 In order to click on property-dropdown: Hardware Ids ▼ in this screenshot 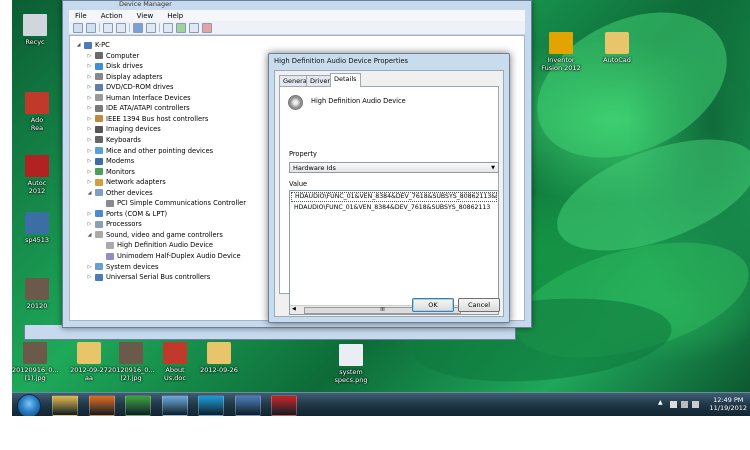, I will do `click(394, 167)`.